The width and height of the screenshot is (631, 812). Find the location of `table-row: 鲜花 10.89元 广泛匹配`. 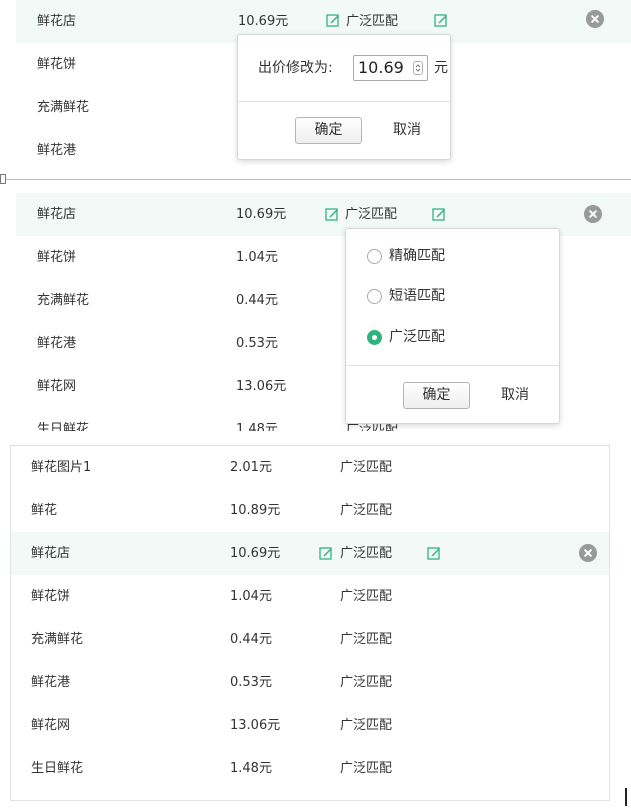

table-row: 鲜花 10.89元 广泛匹配 is located at coordinates (310, 510).